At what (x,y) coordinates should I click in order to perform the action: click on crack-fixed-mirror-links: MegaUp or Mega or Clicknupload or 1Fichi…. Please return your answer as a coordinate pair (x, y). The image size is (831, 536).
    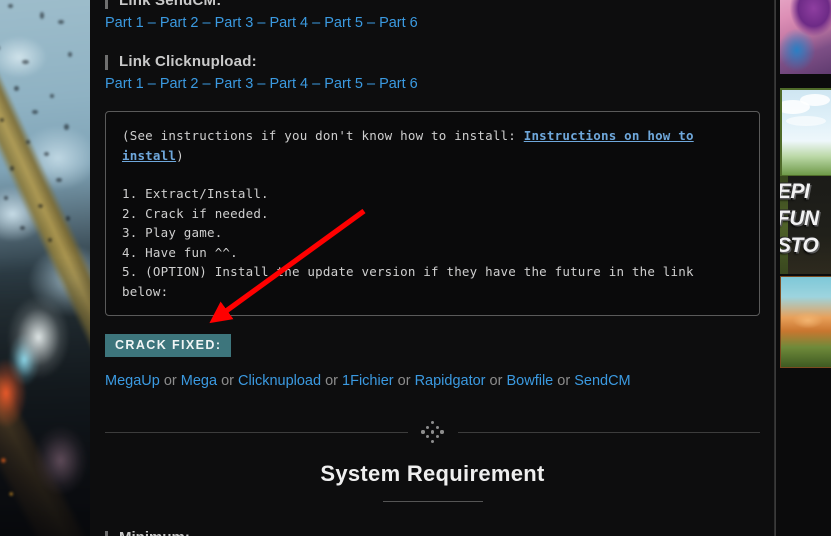
    Looking at the image, I should click on (432, 381).